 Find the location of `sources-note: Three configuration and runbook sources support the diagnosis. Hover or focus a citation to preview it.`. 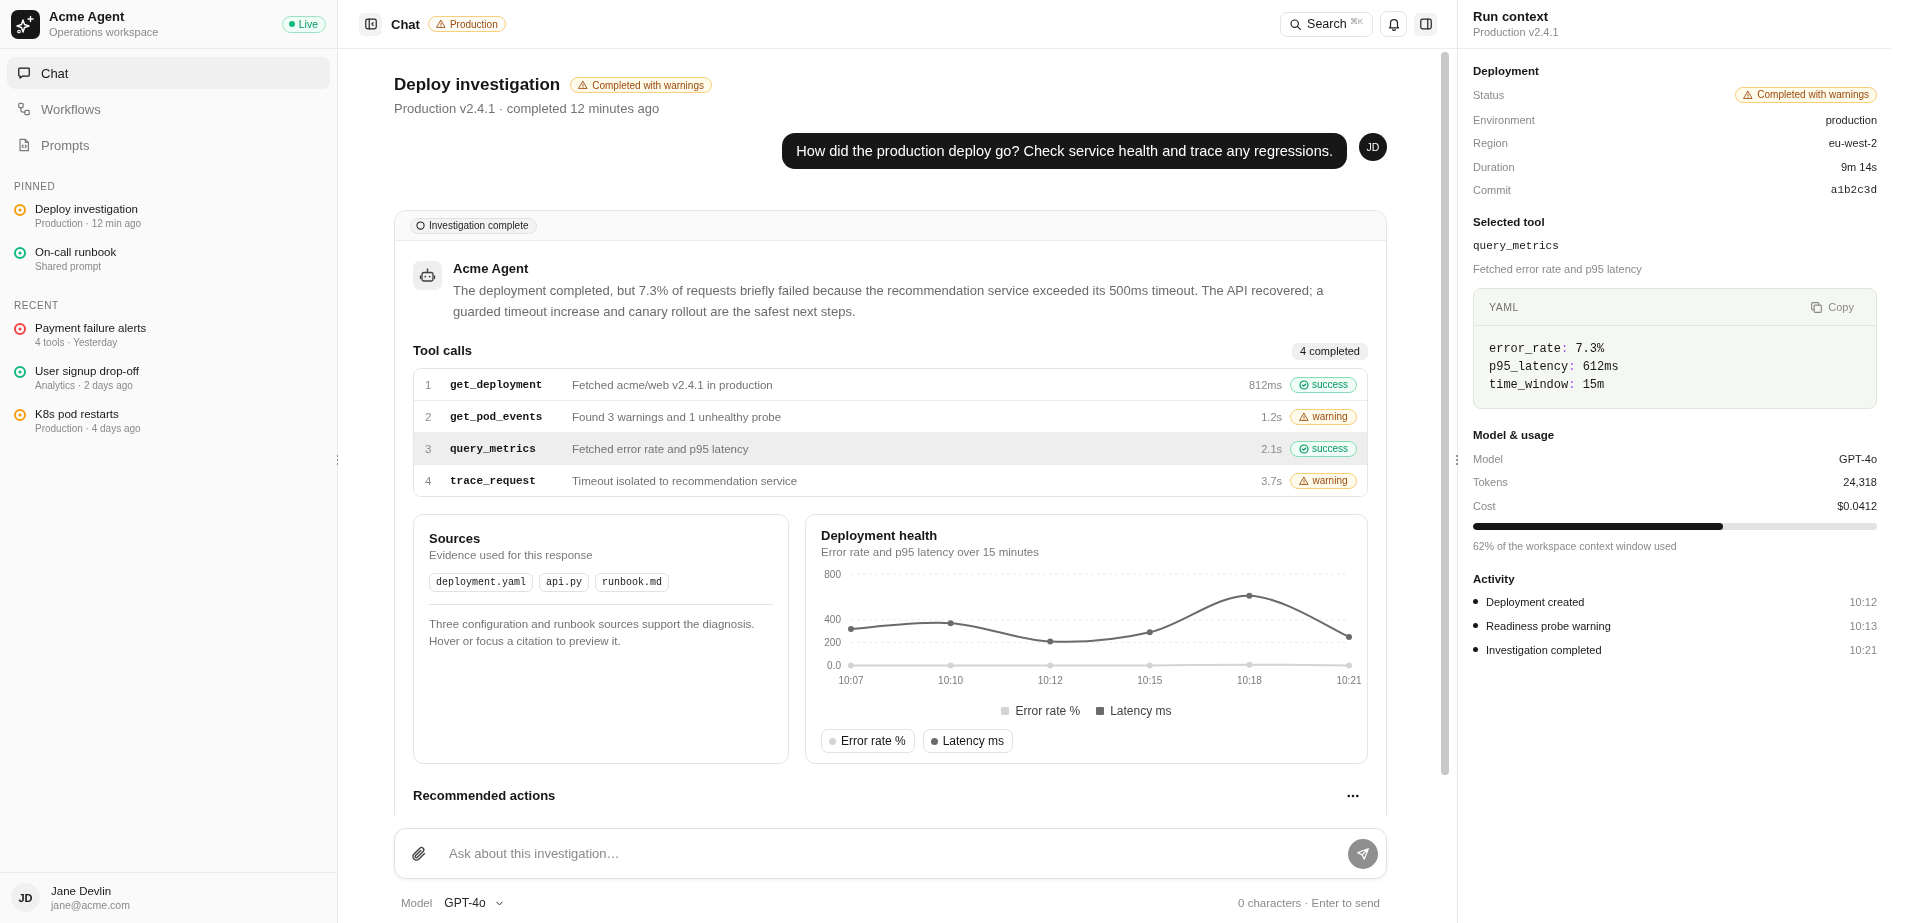

sources-note: Three configuration and runbook sources support the diagnosis. Hover or focus a citation to preview it. is located at coordinates (592, 633).